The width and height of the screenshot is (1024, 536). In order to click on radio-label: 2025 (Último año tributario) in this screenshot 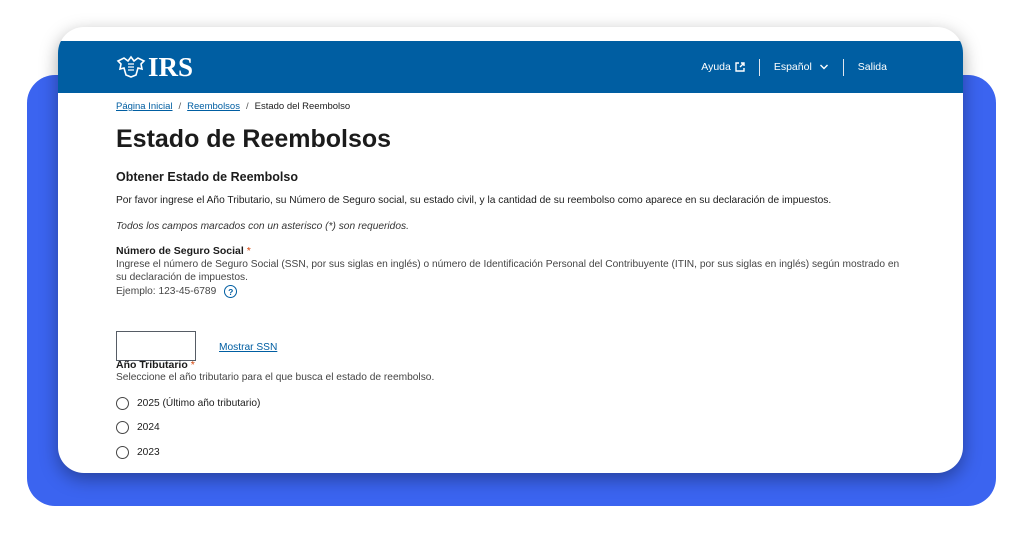, I will do `click(199, 403)`.